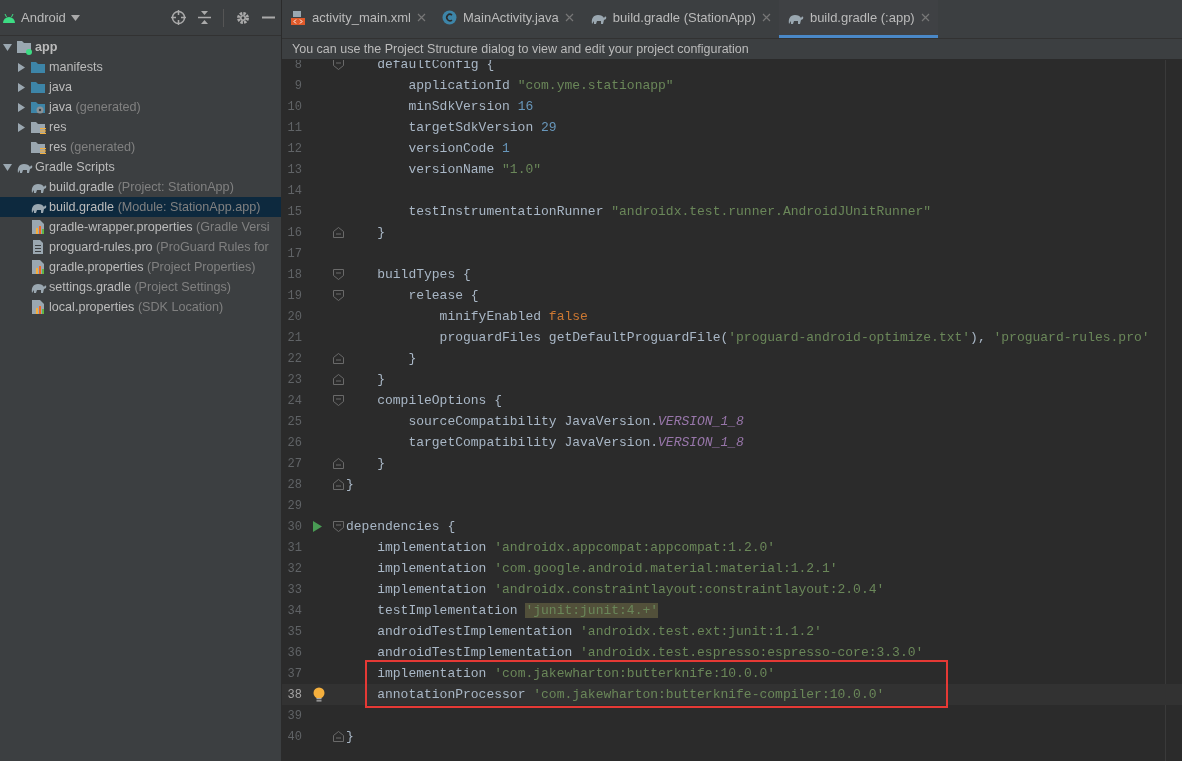  I want to click on line-number: 23, so click(294, 379).